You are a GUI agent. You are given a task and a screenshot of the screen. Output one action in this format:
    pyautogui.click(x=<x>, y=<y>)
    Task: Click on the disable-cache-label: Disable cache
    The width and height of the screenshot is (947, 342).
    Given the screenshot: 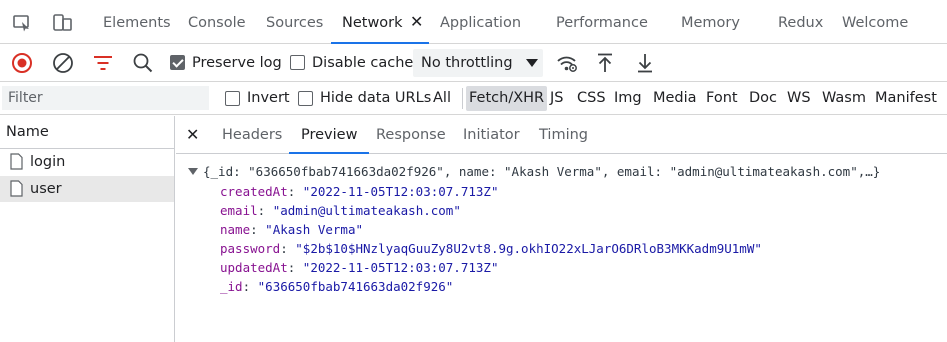 What is the action you would take?
    pyautogui.click(x=363, y=63)
    